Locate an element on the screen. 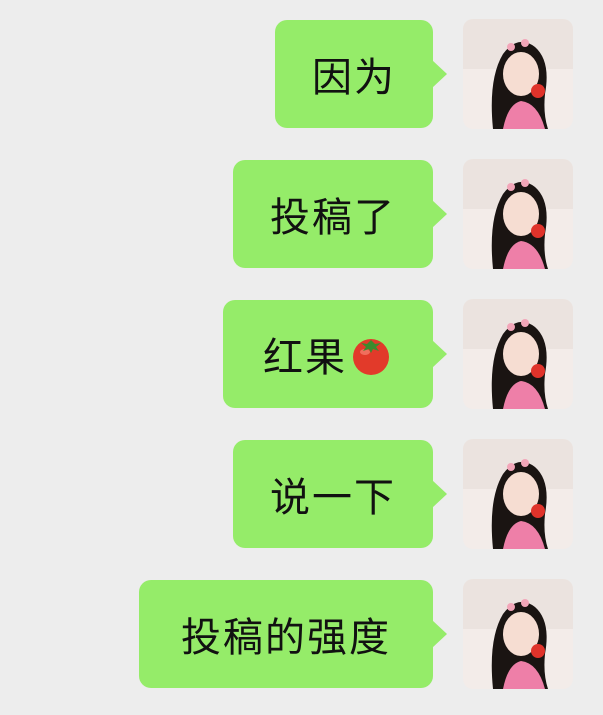 The width and height of the screenshot is (603, 715). message-row: 投稿的强度 is located at coordinates (356, 634).